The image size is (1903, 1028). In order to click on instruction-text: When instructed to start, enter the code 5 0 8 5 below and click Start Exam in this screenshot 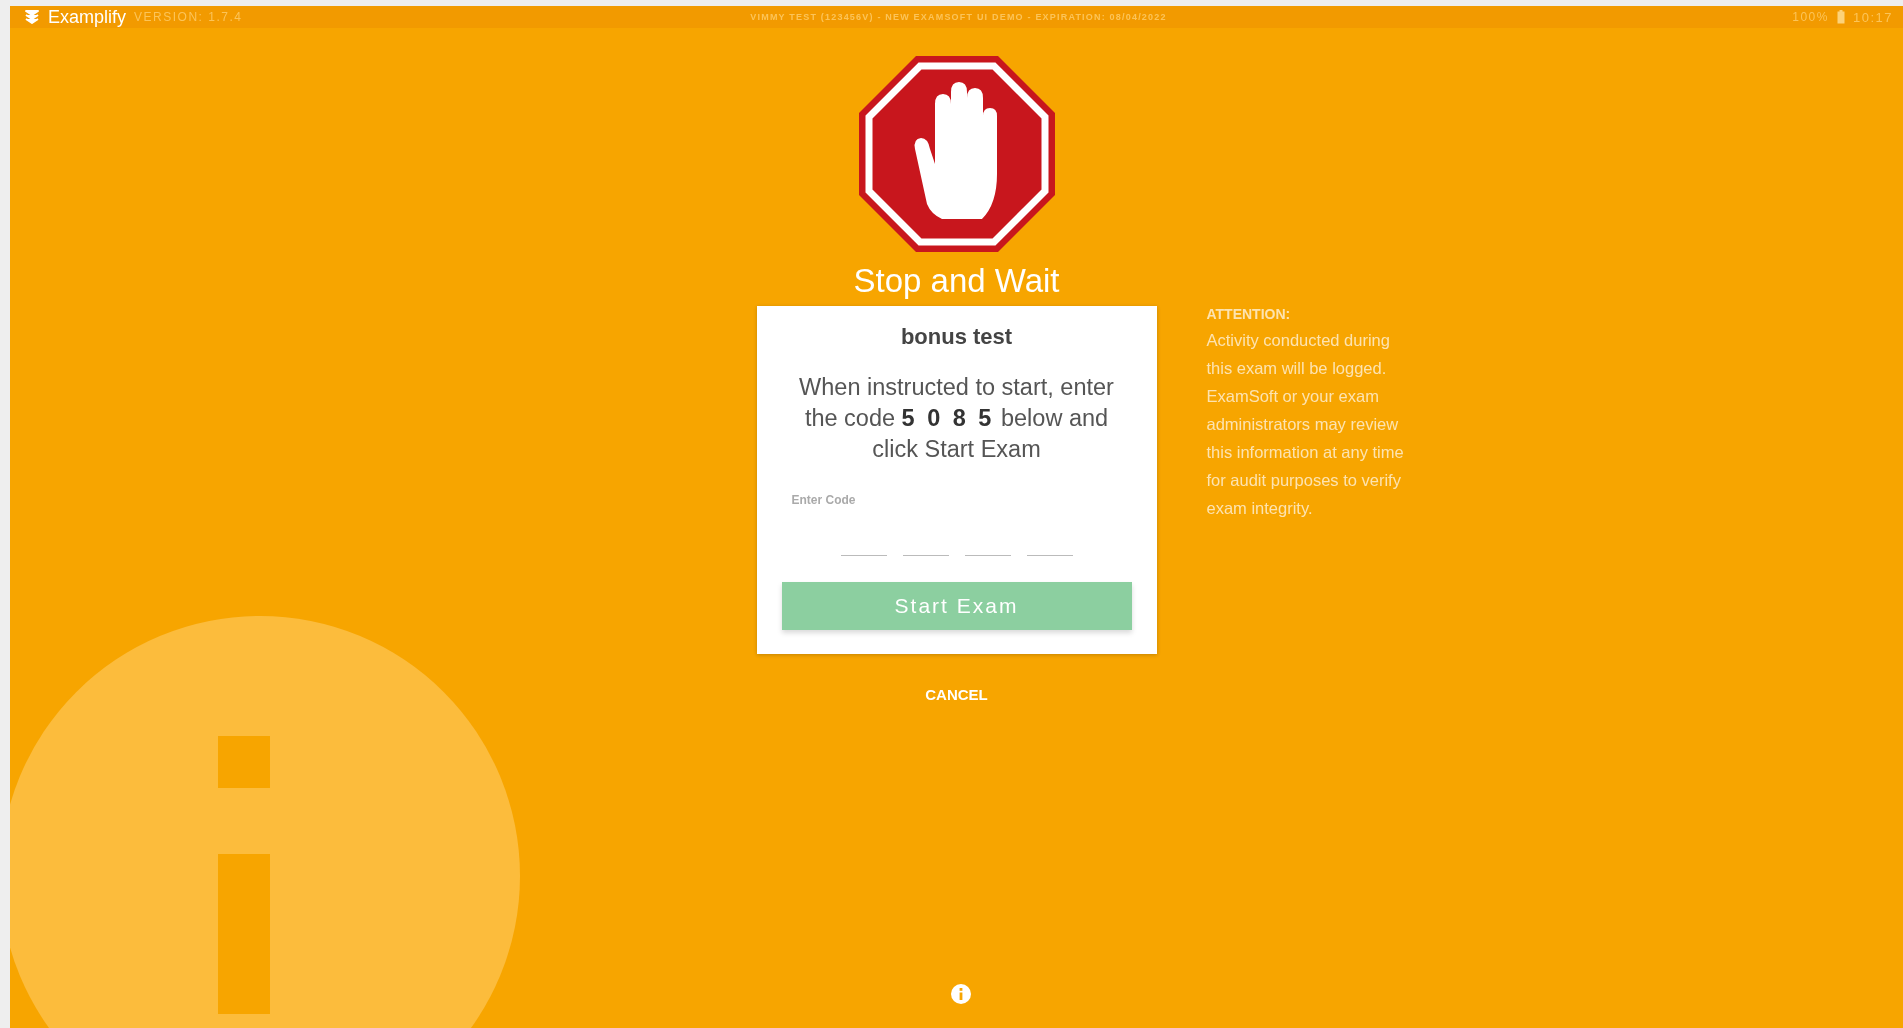, I will do `click(956, 418)`.